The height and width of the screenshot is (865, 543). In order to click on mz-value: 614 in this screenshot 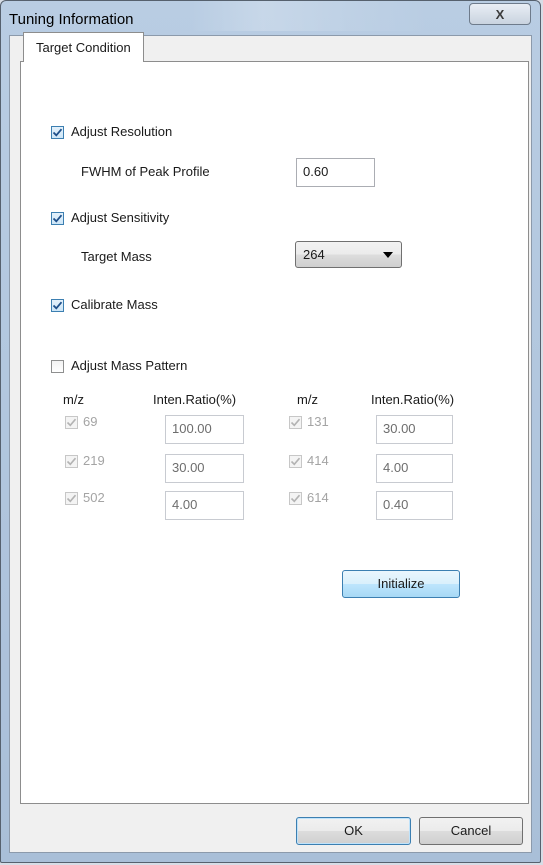, I will do `click(318, 497)`.